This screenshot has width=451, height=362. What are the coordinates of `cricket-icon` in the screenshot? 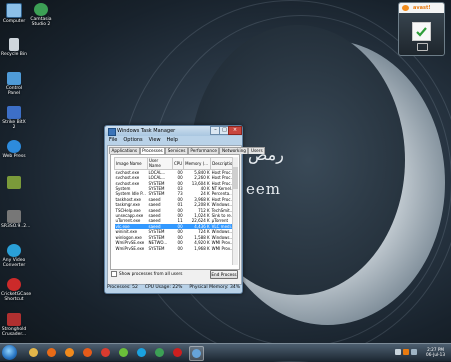 It's located at (14, 284).